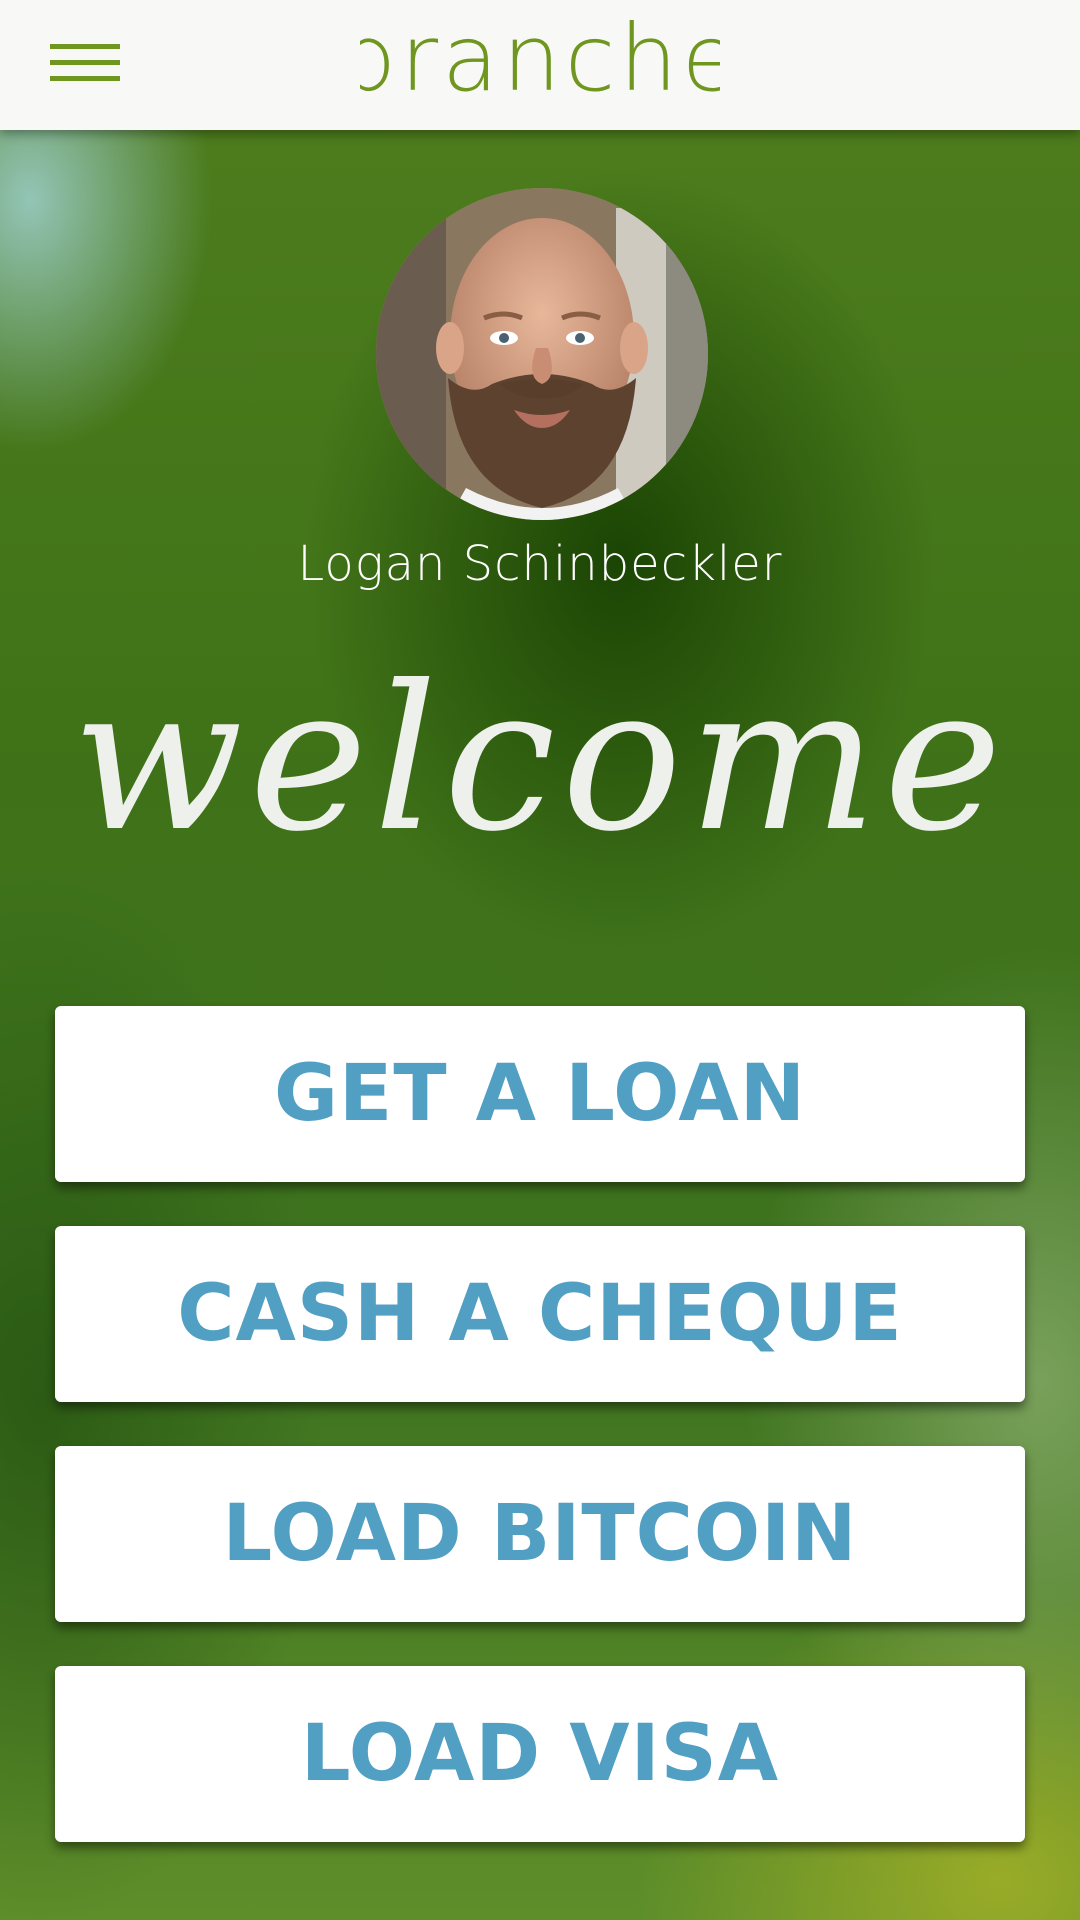  What do you see at coordinates (85, 66) in the screenshot?
I see `hamburger-menu-icon` at bounding box center [85, 66].